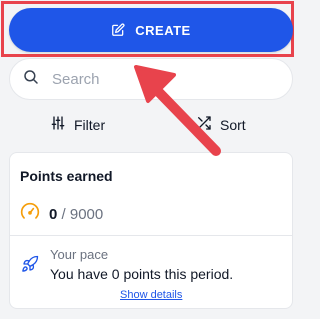  I want to click on pace-text: You have 0 points this period., so click(142, 274).